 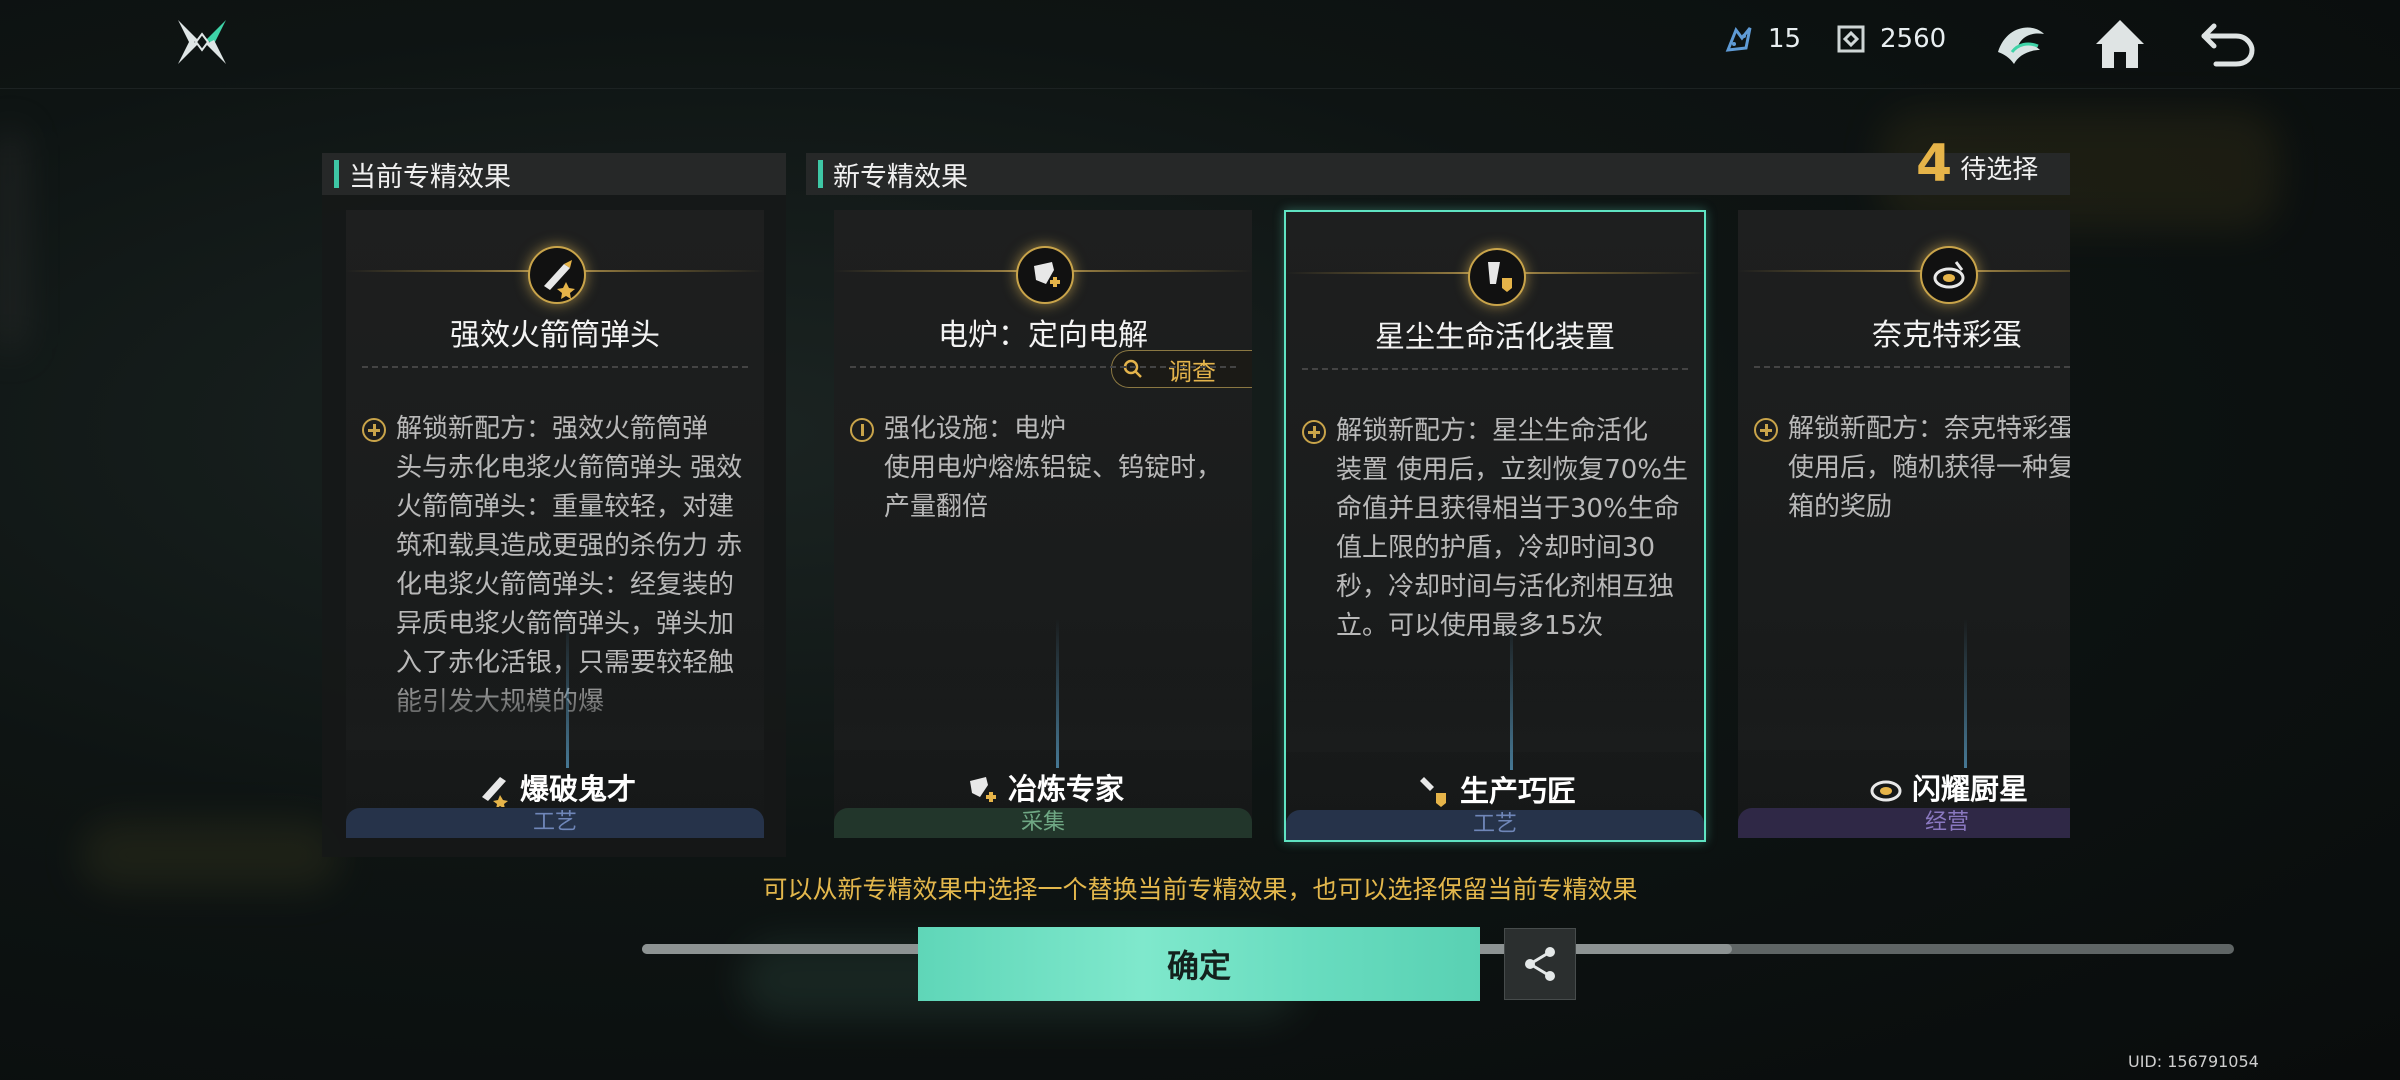 I want to click on trait-name: 爆破鬼才, so click(x=577, y=789).